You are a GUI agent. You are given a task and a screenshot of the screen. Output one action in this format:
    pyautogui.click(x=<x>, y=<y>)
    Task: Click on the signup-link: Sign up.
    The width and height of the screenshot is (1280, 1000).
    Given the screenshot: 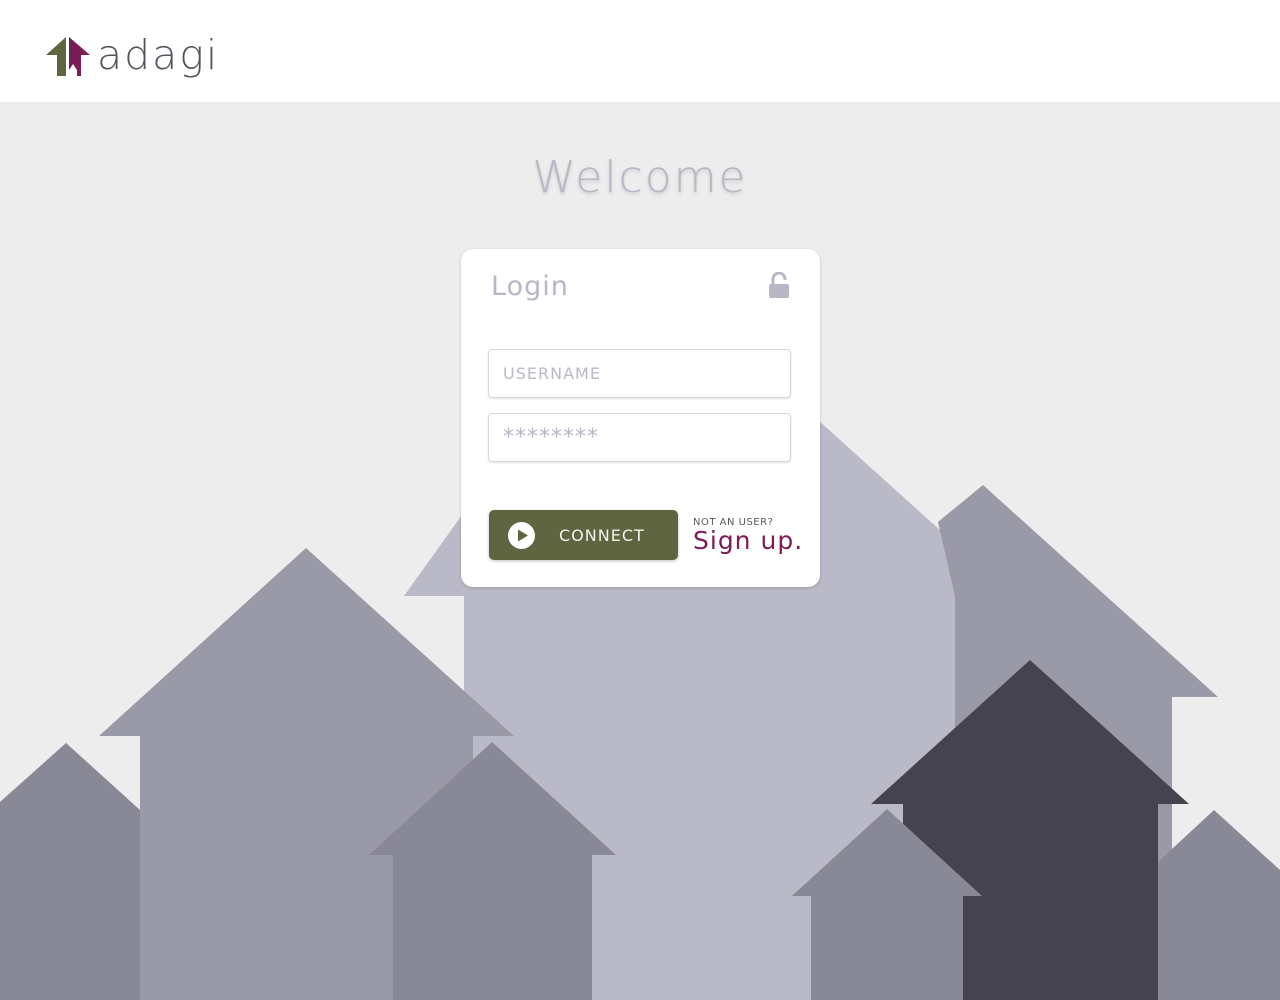 What is the action you would take?
    pyautogui.click(x=748, y=540)
    